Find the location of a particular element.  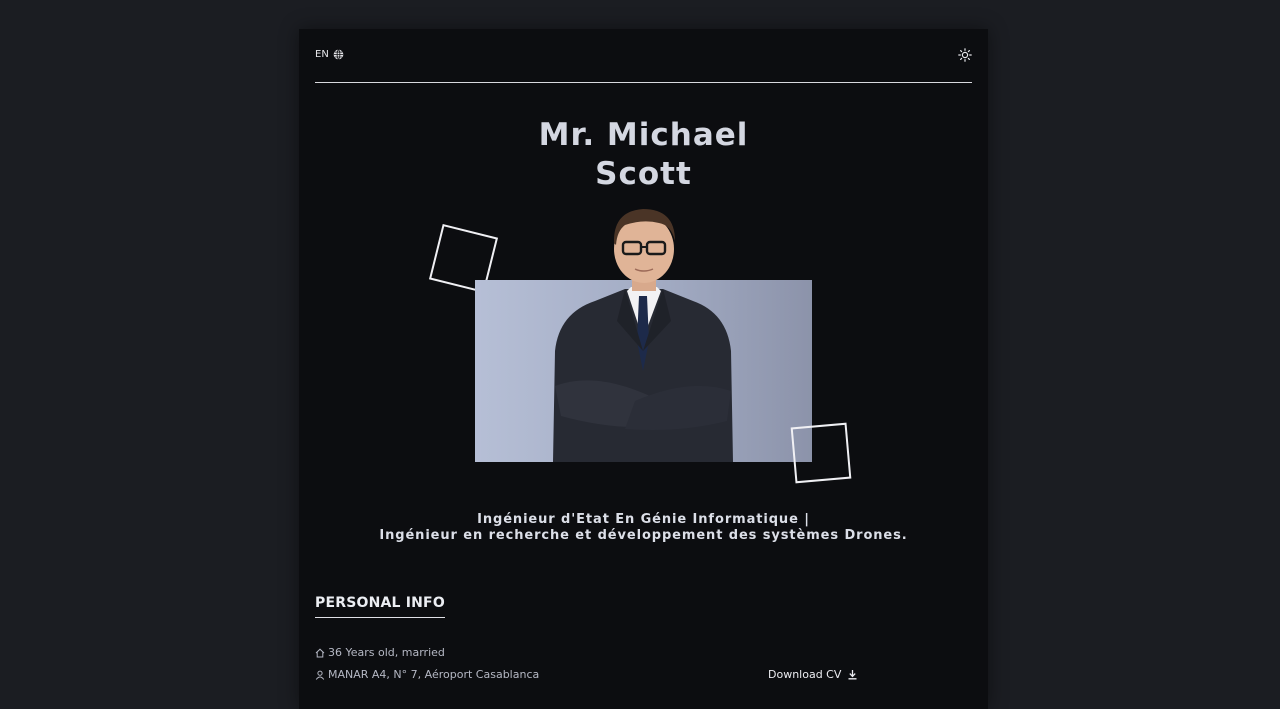

download-cv-label: Download CV is located at coordinates (805, 674).